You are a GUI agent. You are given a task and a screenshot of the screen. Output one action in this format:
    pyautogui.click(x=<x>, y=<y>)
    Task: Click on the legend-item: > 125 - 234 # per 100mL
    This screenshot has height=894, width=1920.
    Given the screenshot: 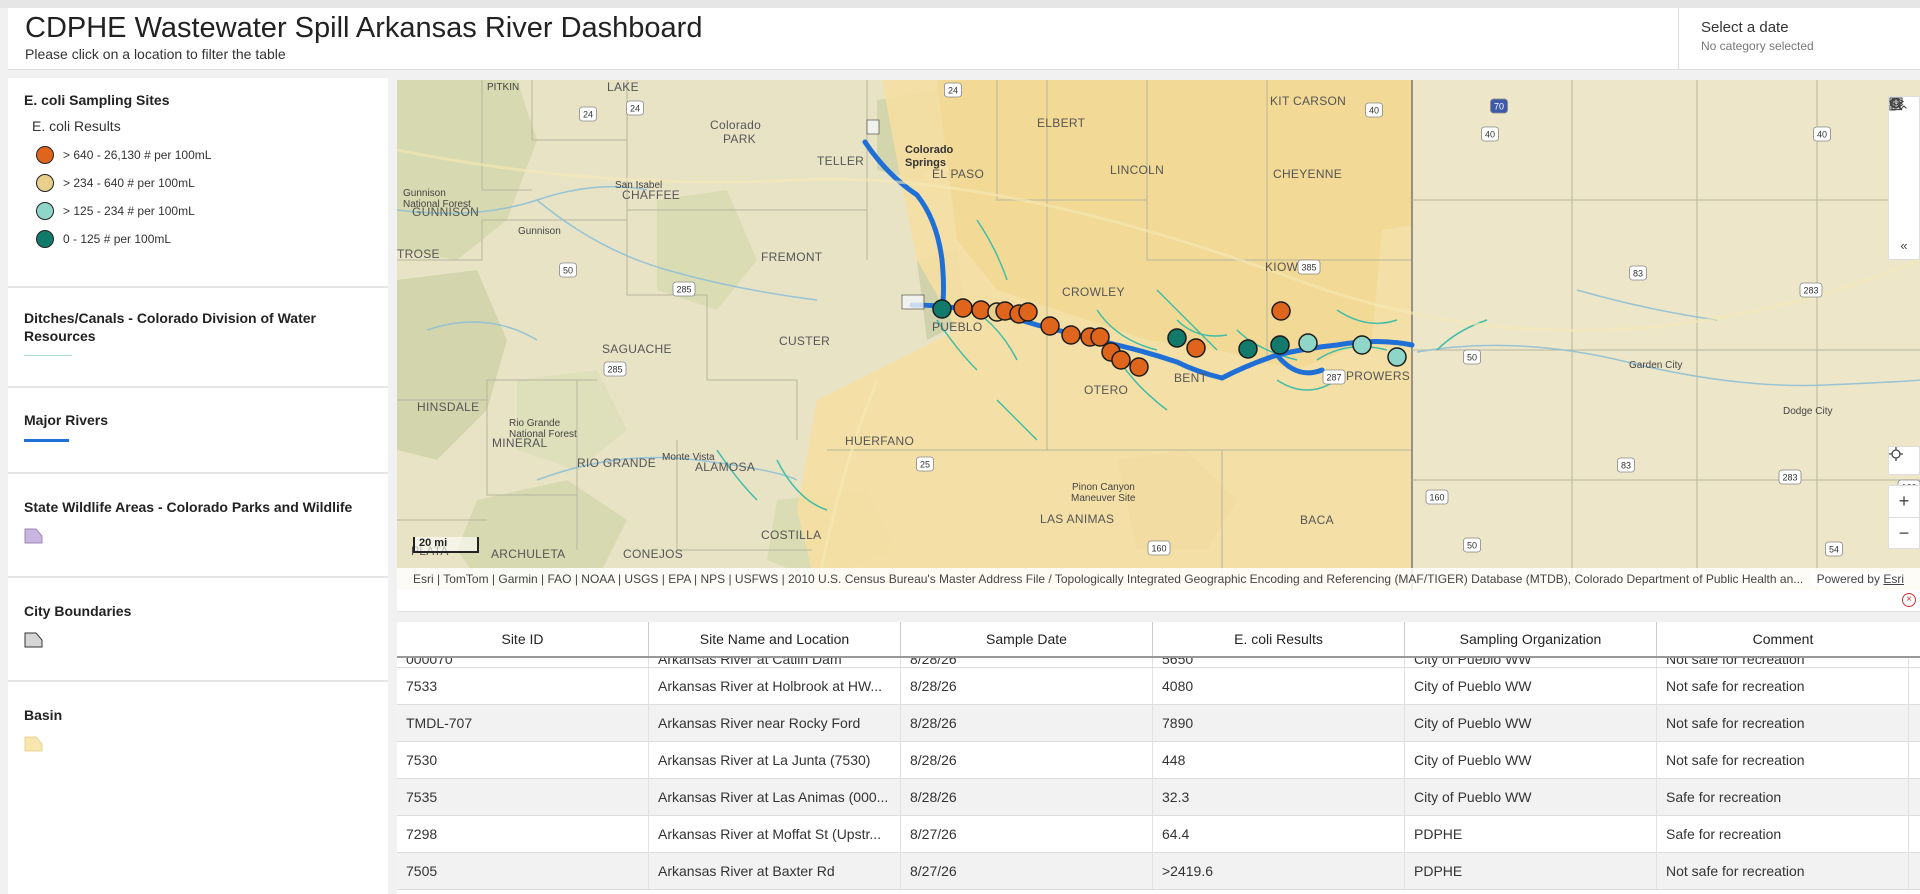 What is the action you would take?
    pyautogui.click(x=198, y=211)
    